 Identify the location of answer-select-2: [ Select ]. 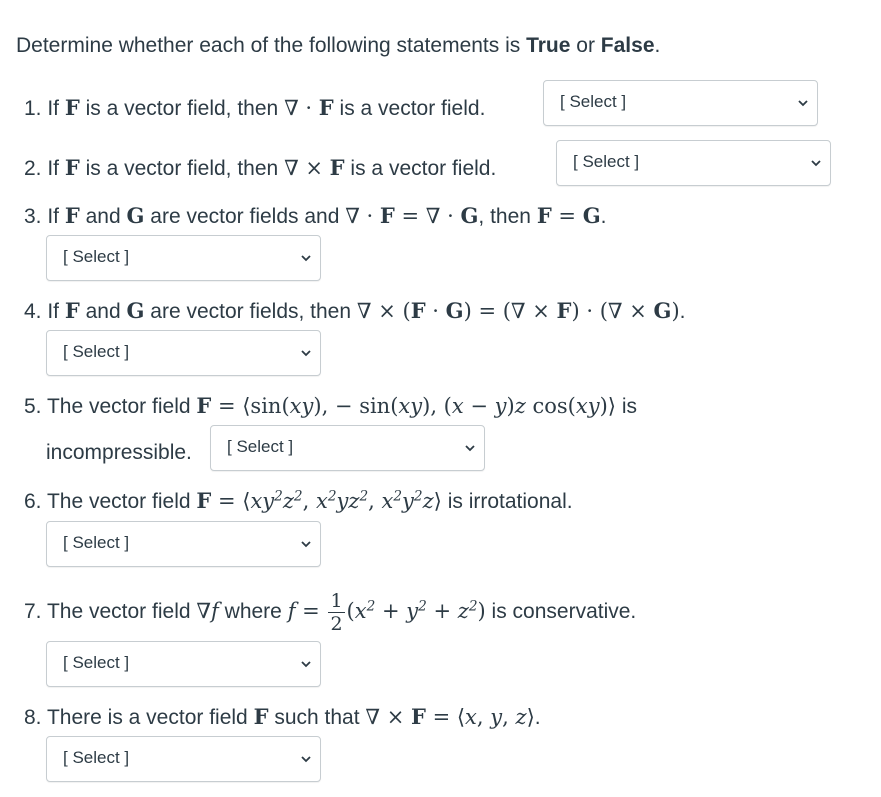
(693, 163).